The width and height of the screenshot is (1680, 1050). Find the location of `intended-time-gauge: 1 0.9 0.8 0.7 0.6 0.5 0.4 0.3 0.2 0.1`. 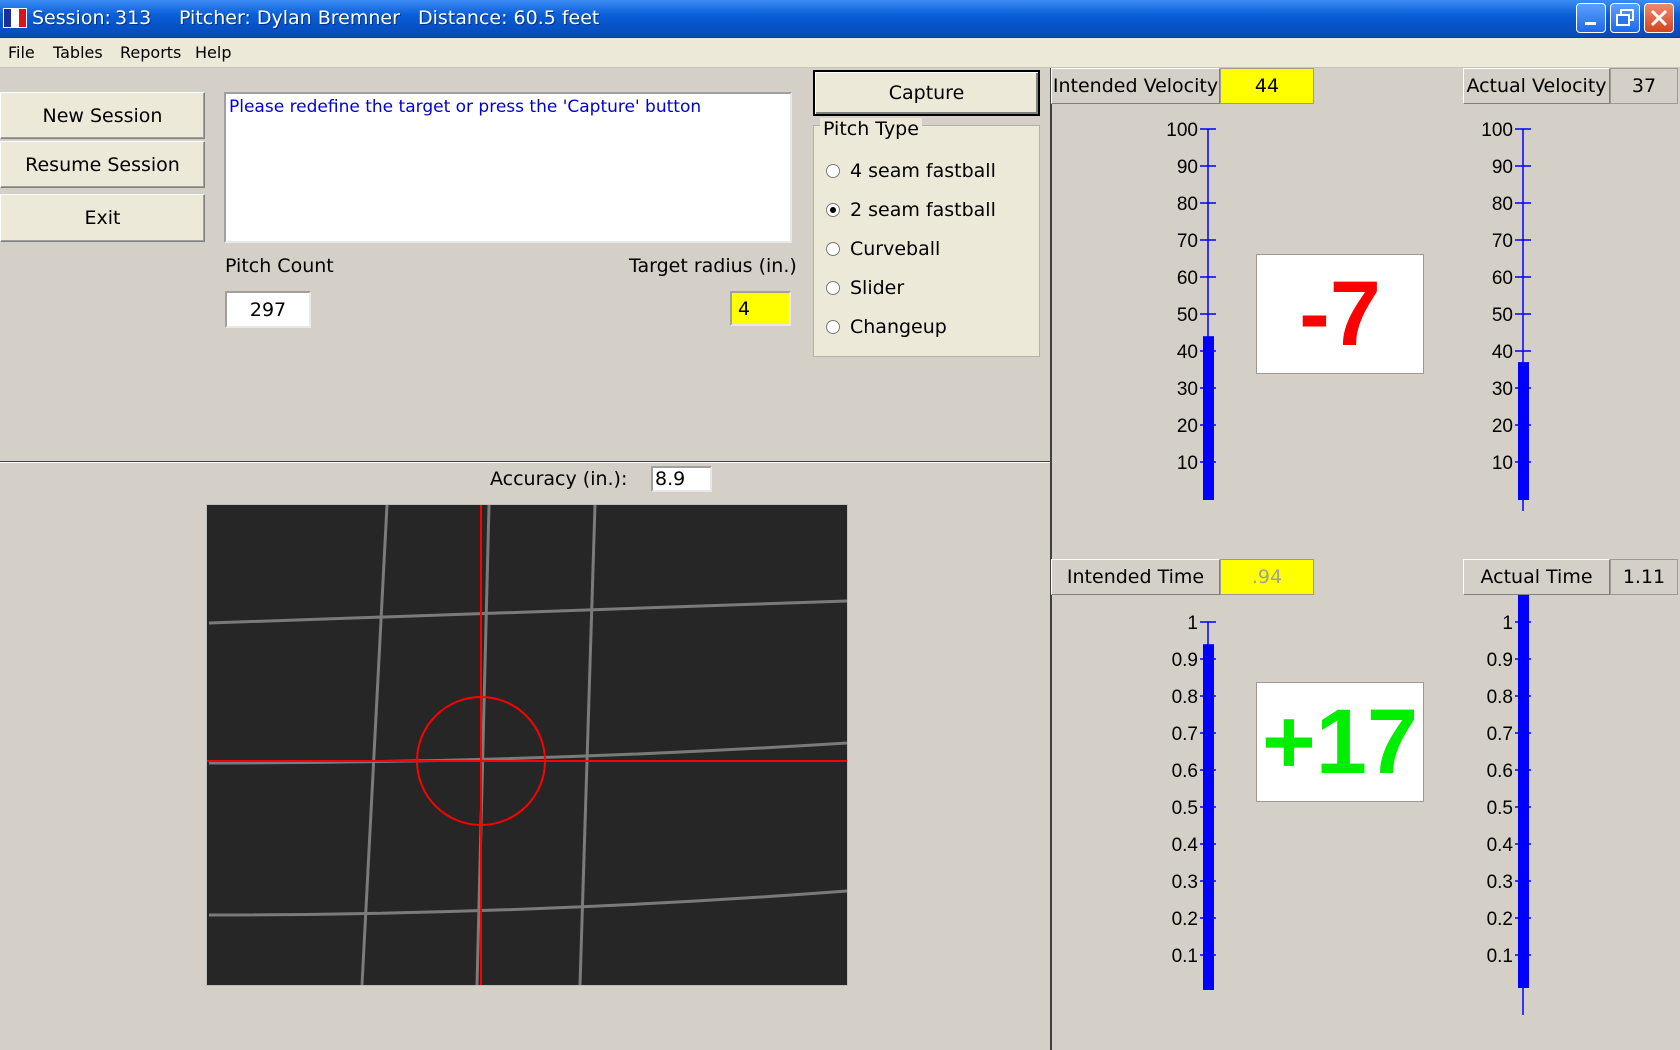

intended-time-gauge: 1 0.9 0.8 0.7 0.6 0.5 0.4 0.3 0.2 0.1 is located at coordinates (1194, 801).